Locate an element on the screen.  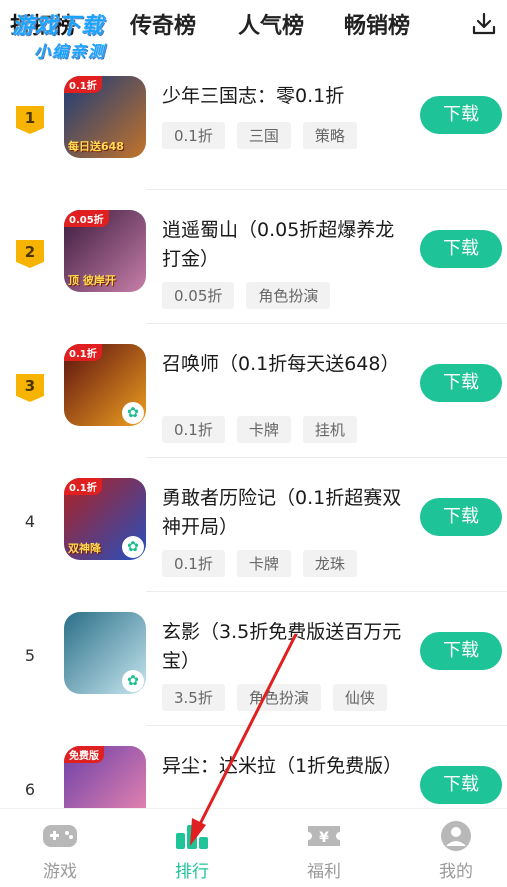
nav-welfare: ¥ 福利 is located at coordinates (324, 850).